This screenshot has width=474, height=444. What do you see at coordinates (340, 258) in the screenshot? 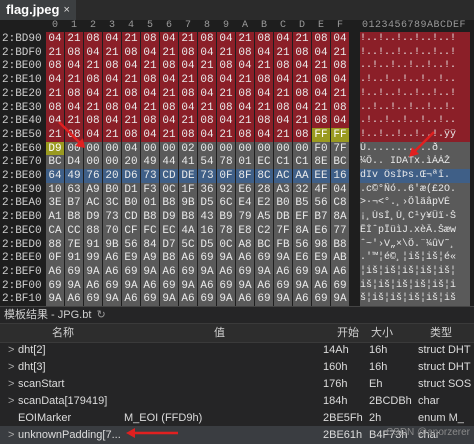
I see `hex-byte: AB` at bounding box center [340, 258].